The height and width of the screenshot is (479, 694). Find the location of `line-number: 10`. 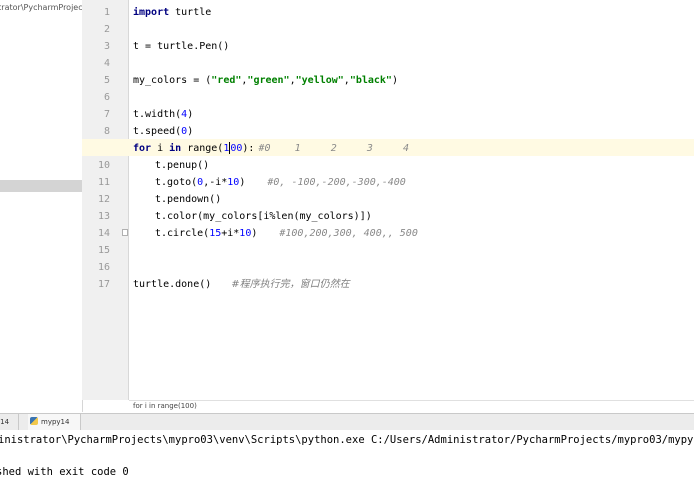

line-number: 10 is located at coordinates (103, 165).